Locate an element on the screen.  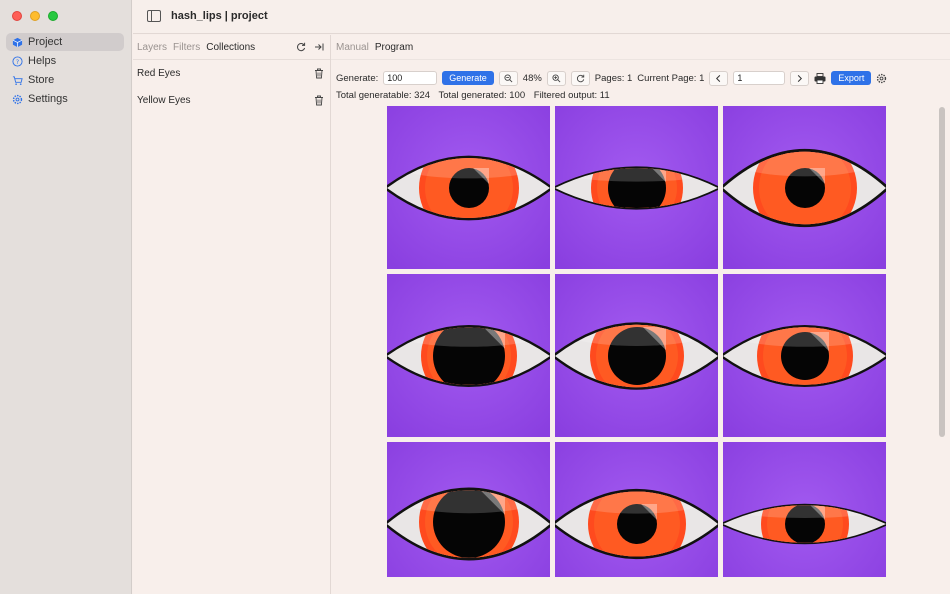
title-bar: hash_lips | project is located at coordinates (541, 17).